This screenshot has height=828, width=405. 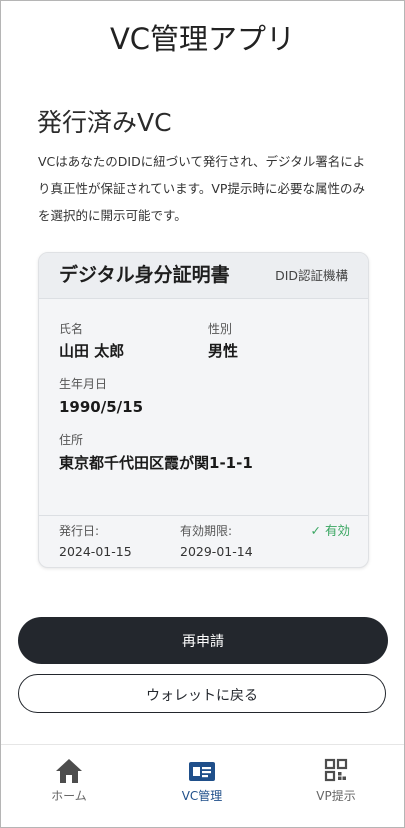 What do you see at coordinates (311, 275) in the screenshot?
I see `card-issuer: DID認証機構` at bounding box center [311, 275].